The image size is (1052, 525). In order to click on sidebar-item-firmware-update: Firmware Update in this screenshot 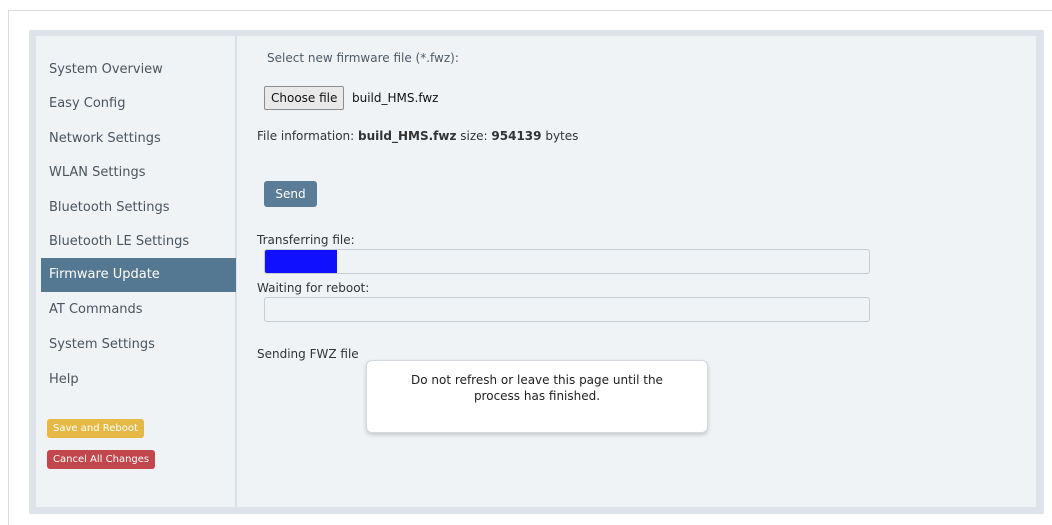, I will do `click(138, 275)`.